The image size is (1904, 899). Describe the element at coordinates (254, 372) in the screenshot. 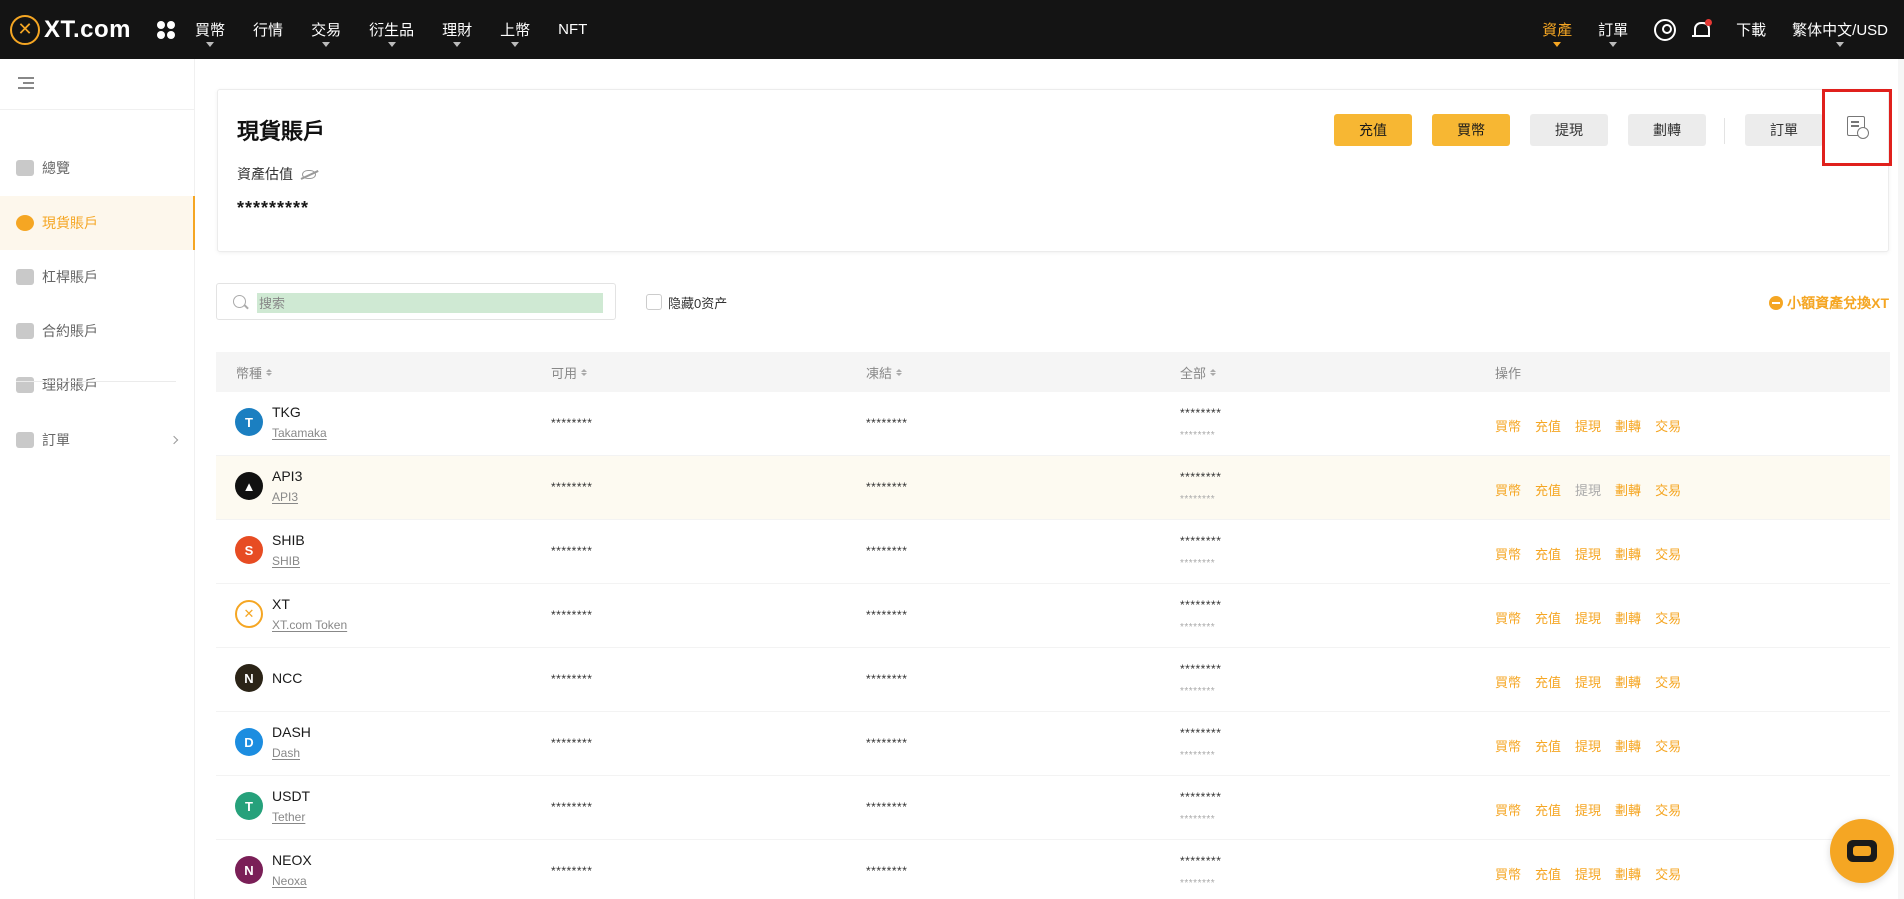

I see `header-coin: 幣種` at that location.